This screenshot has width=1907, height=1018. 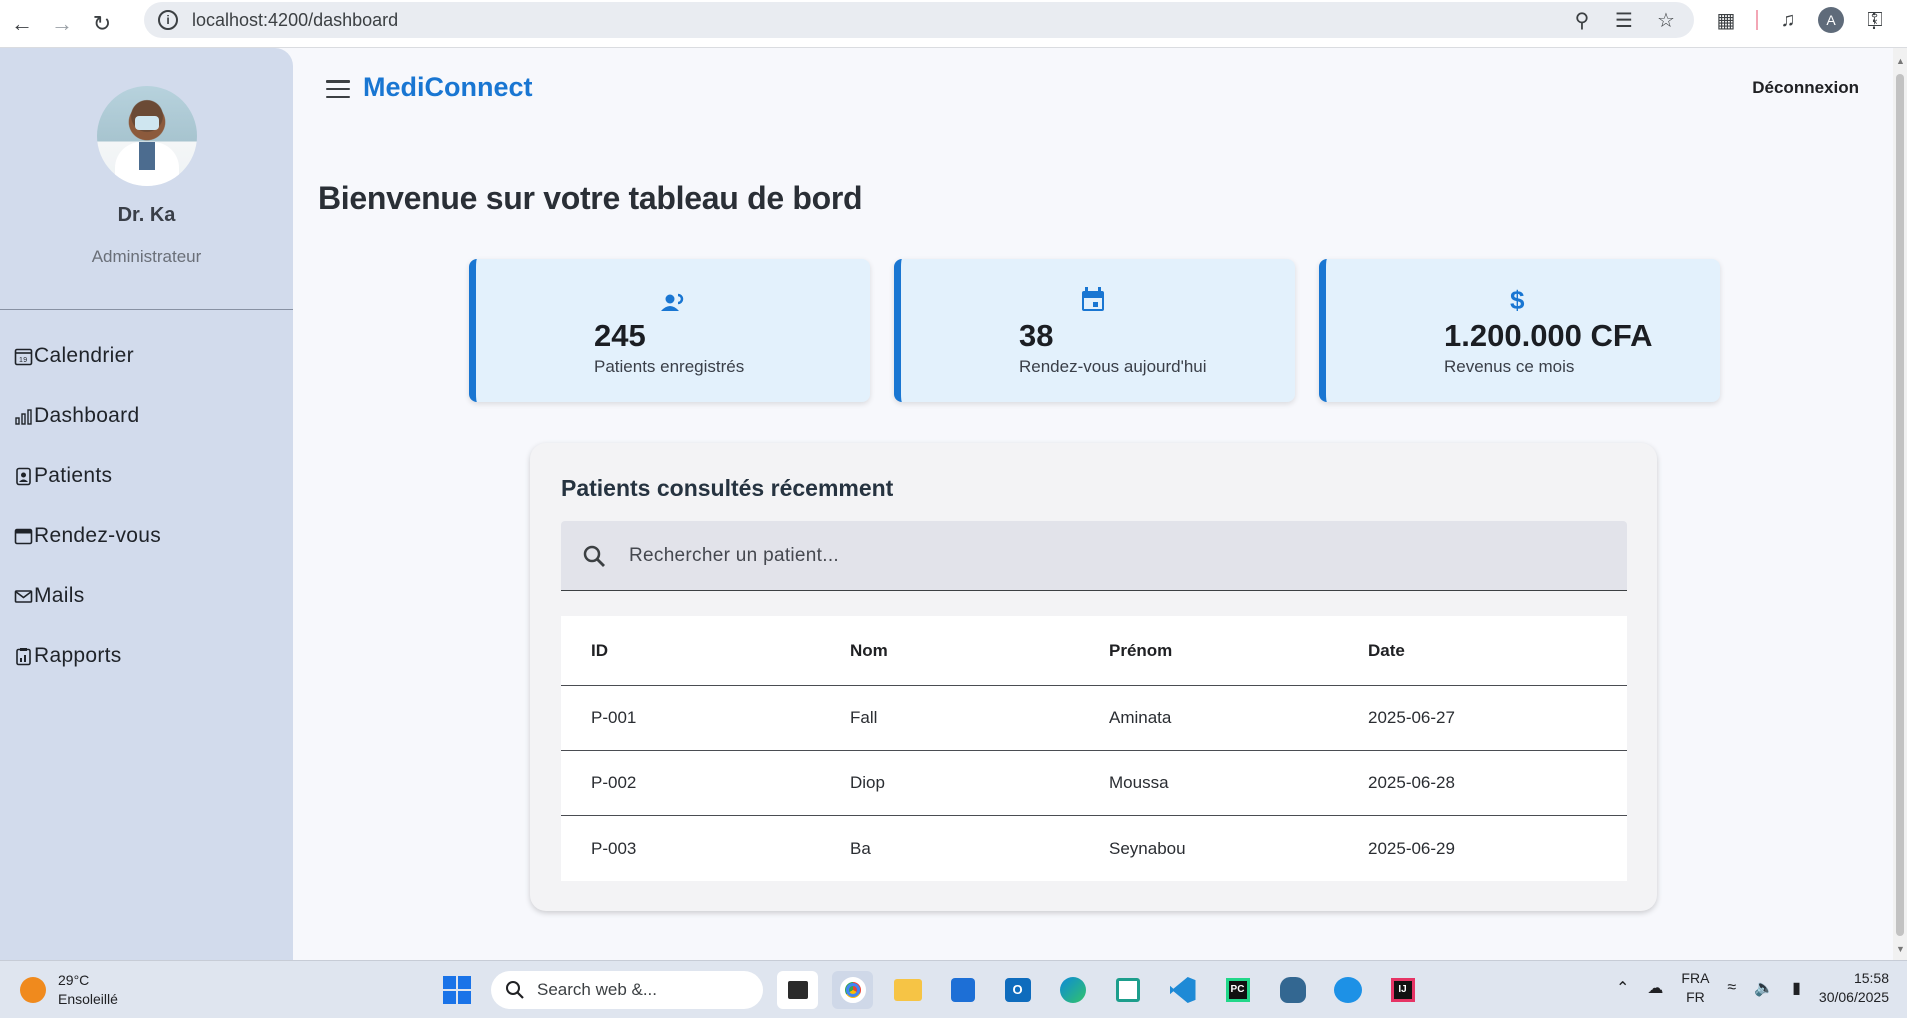 What do you see at coordinates (59, 595) in the screenshot?
I see `sidebar-item-label: Mails` at bounding box center [59, 595].